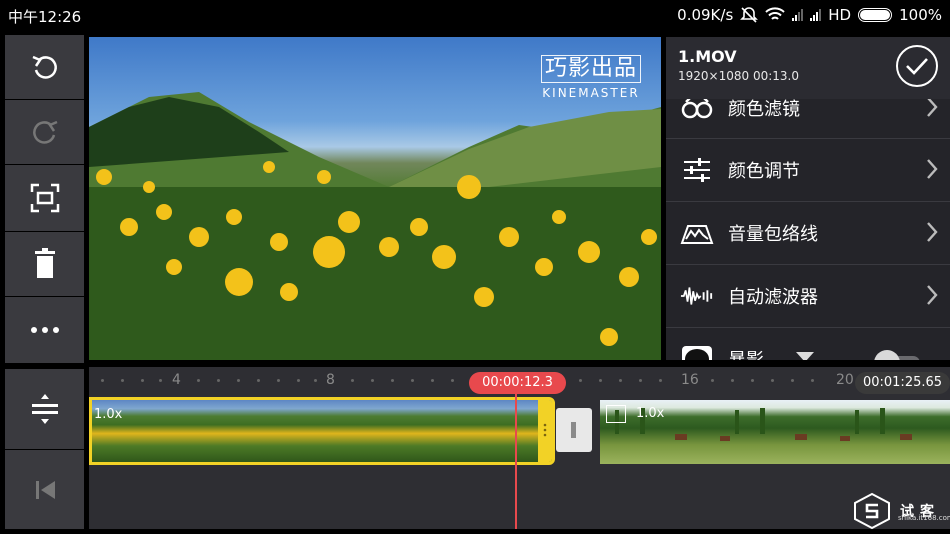  Describe the element at coordinates (898, 355) in the screenshot. I see `vignette-toggle` at that location.